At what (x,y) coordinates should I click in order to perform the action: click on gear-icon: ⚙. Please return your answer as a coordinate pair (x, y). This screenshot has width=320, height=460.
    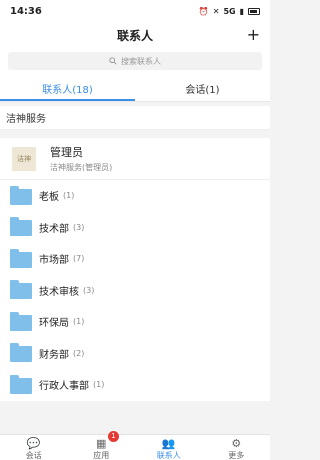
    Looking at the image, I should click on (236, 443).